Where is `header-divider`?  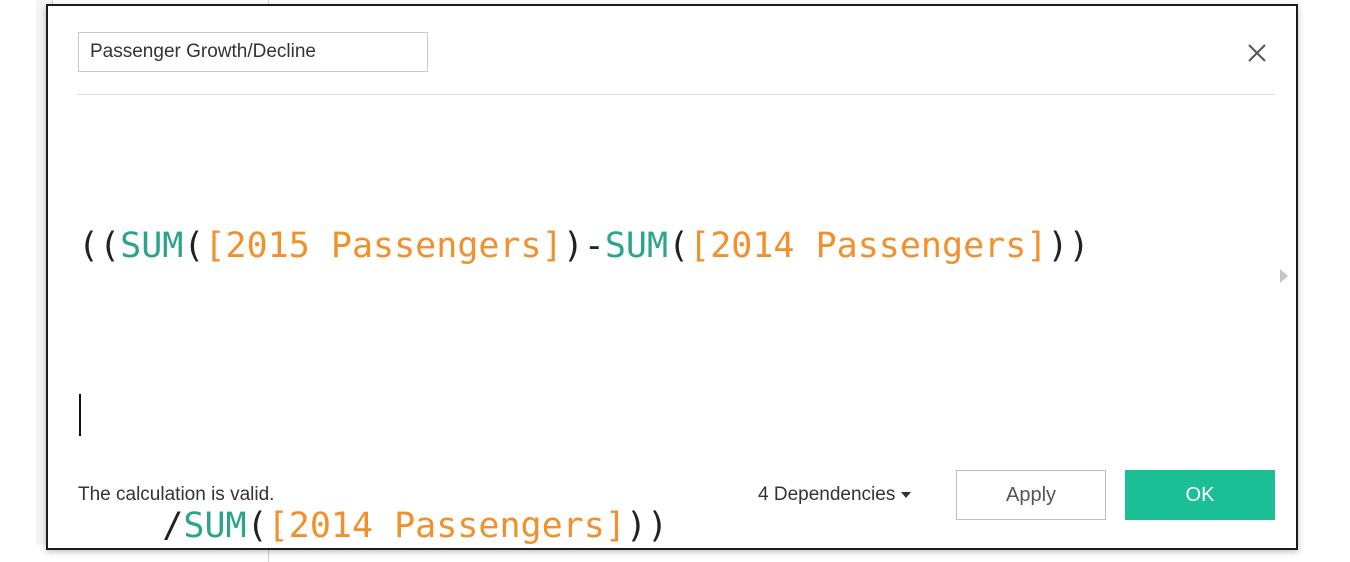 header-divider is located at coordinates (676, 94).